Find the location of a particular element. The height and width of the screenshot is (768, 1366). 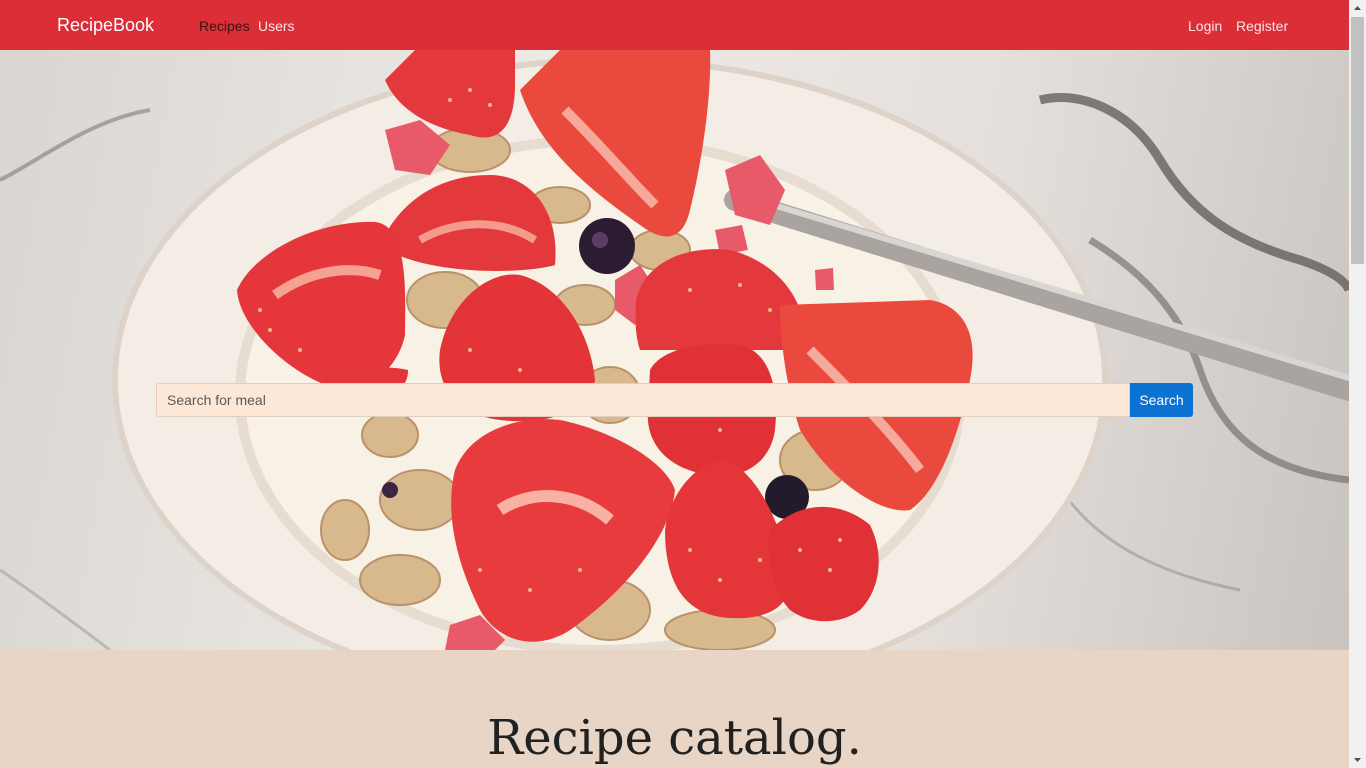

scroll-down-icon is located at coordinates (1357, 759).